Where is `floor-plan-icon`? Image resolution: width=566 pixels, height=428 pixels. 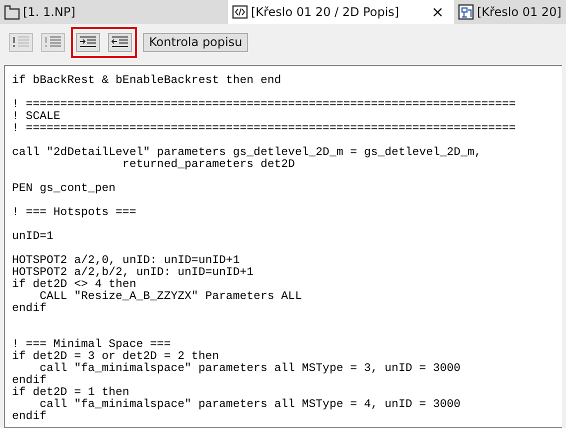 floor-plan-icon is located at coordinates (12, 12).